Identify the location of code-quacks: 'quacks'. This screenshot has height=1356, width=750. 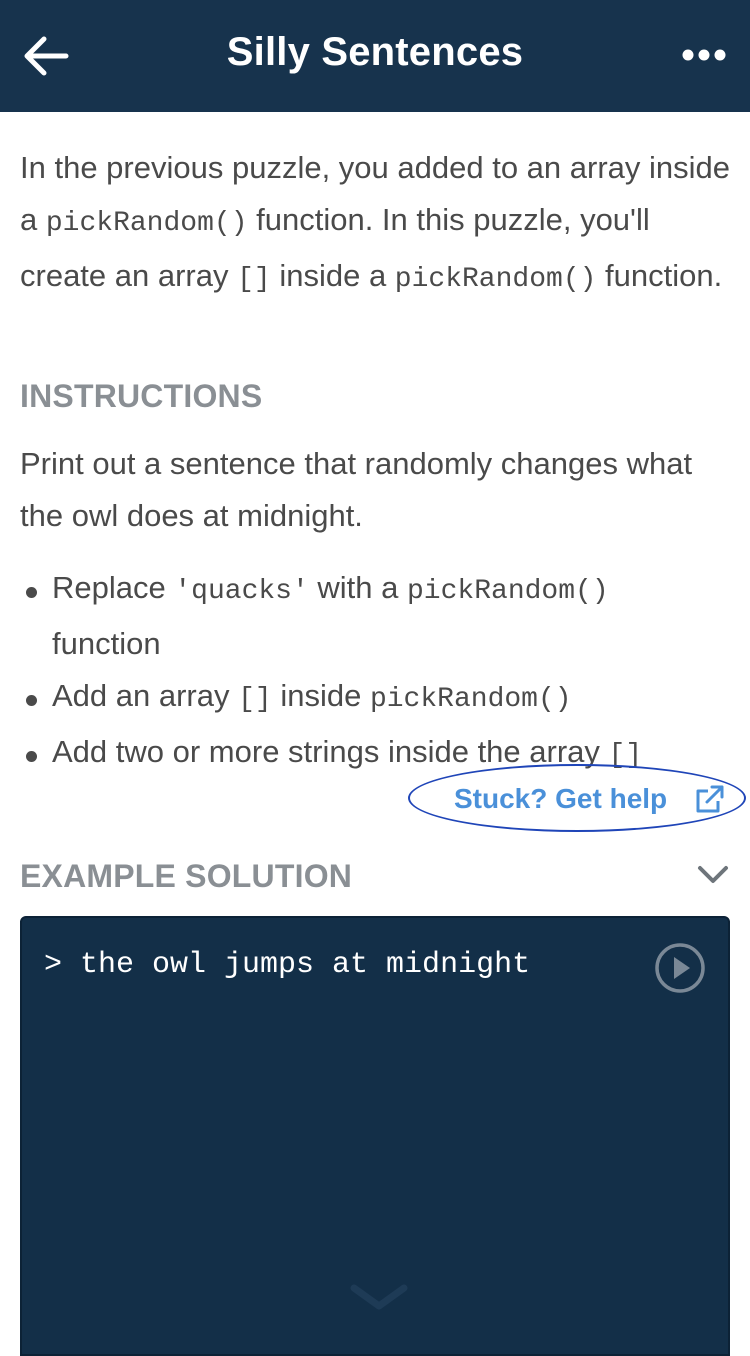
(241, 591).